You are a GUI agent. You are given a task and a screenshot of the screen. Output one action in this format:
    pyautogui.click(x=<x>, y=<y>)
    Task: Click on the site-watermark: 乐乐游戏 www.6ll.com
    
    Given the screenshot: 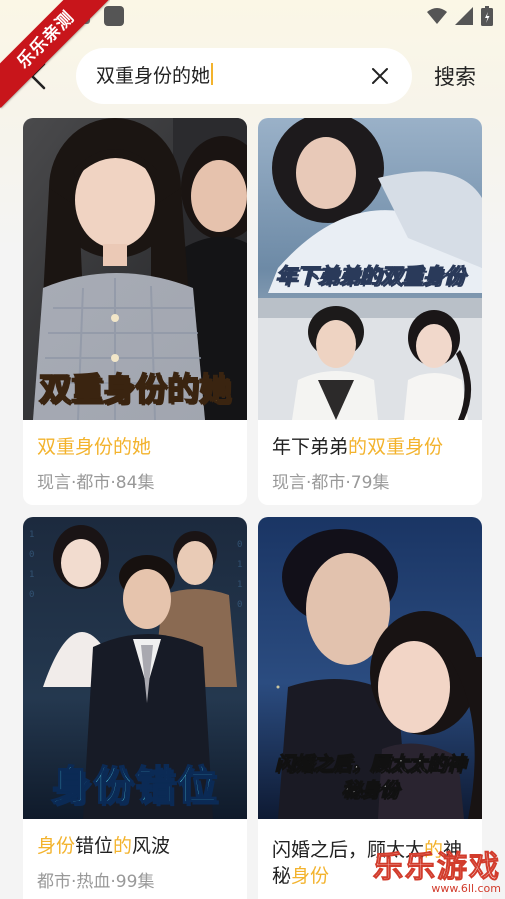 What is the action you would take?
    pyautogui.click(x=437, y=869)
    